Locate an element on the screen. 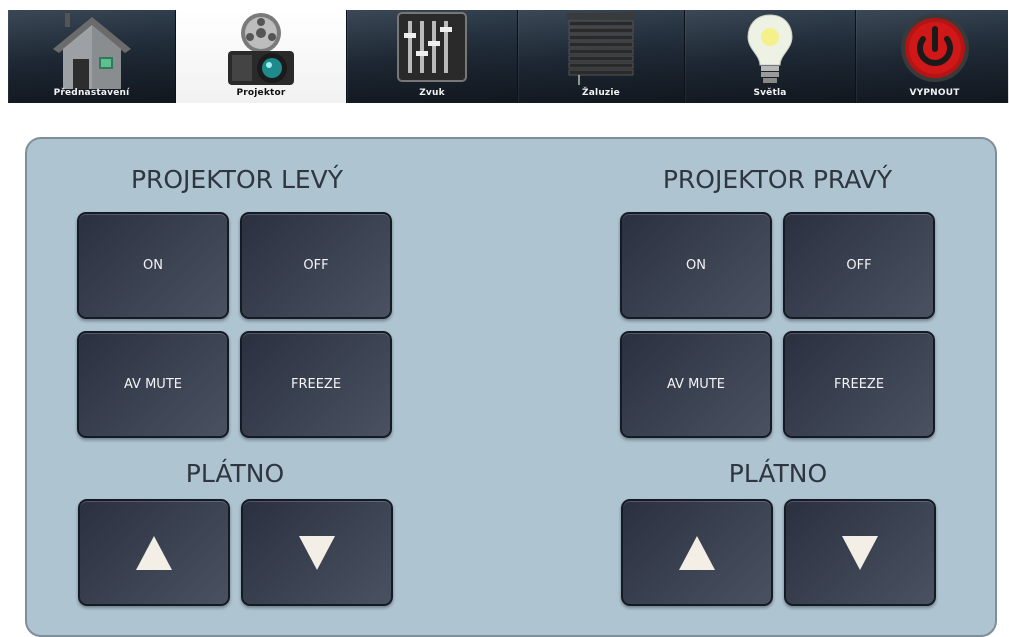 This screenshot has height=637, width=1009. nav-item-prednastaveni: Přednastavení is located at coordinates (92, 56).